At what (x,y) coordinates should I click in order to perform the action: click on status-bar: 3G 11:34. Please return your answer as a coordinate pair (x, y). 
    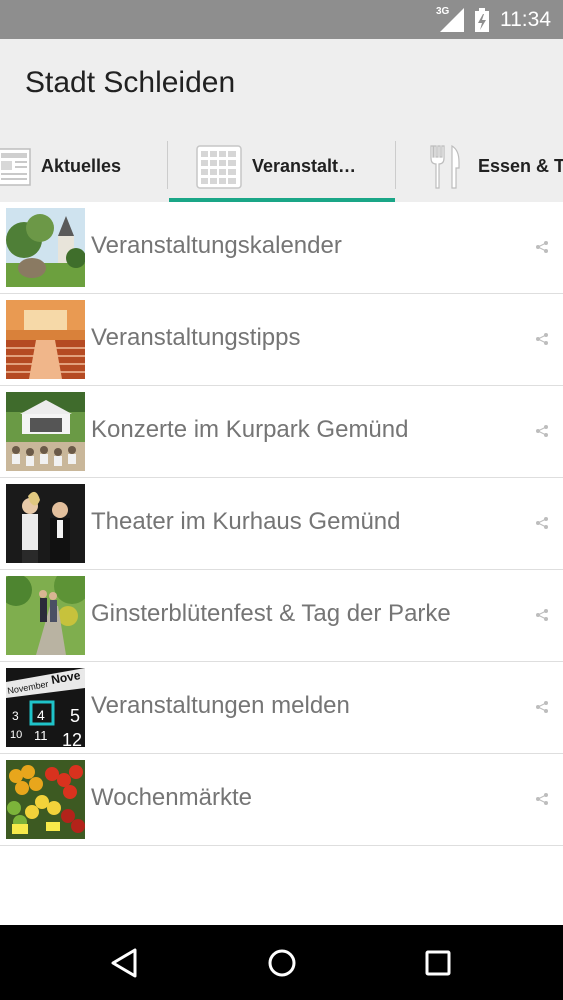
    Looking at the image, I should click on (281, 19).